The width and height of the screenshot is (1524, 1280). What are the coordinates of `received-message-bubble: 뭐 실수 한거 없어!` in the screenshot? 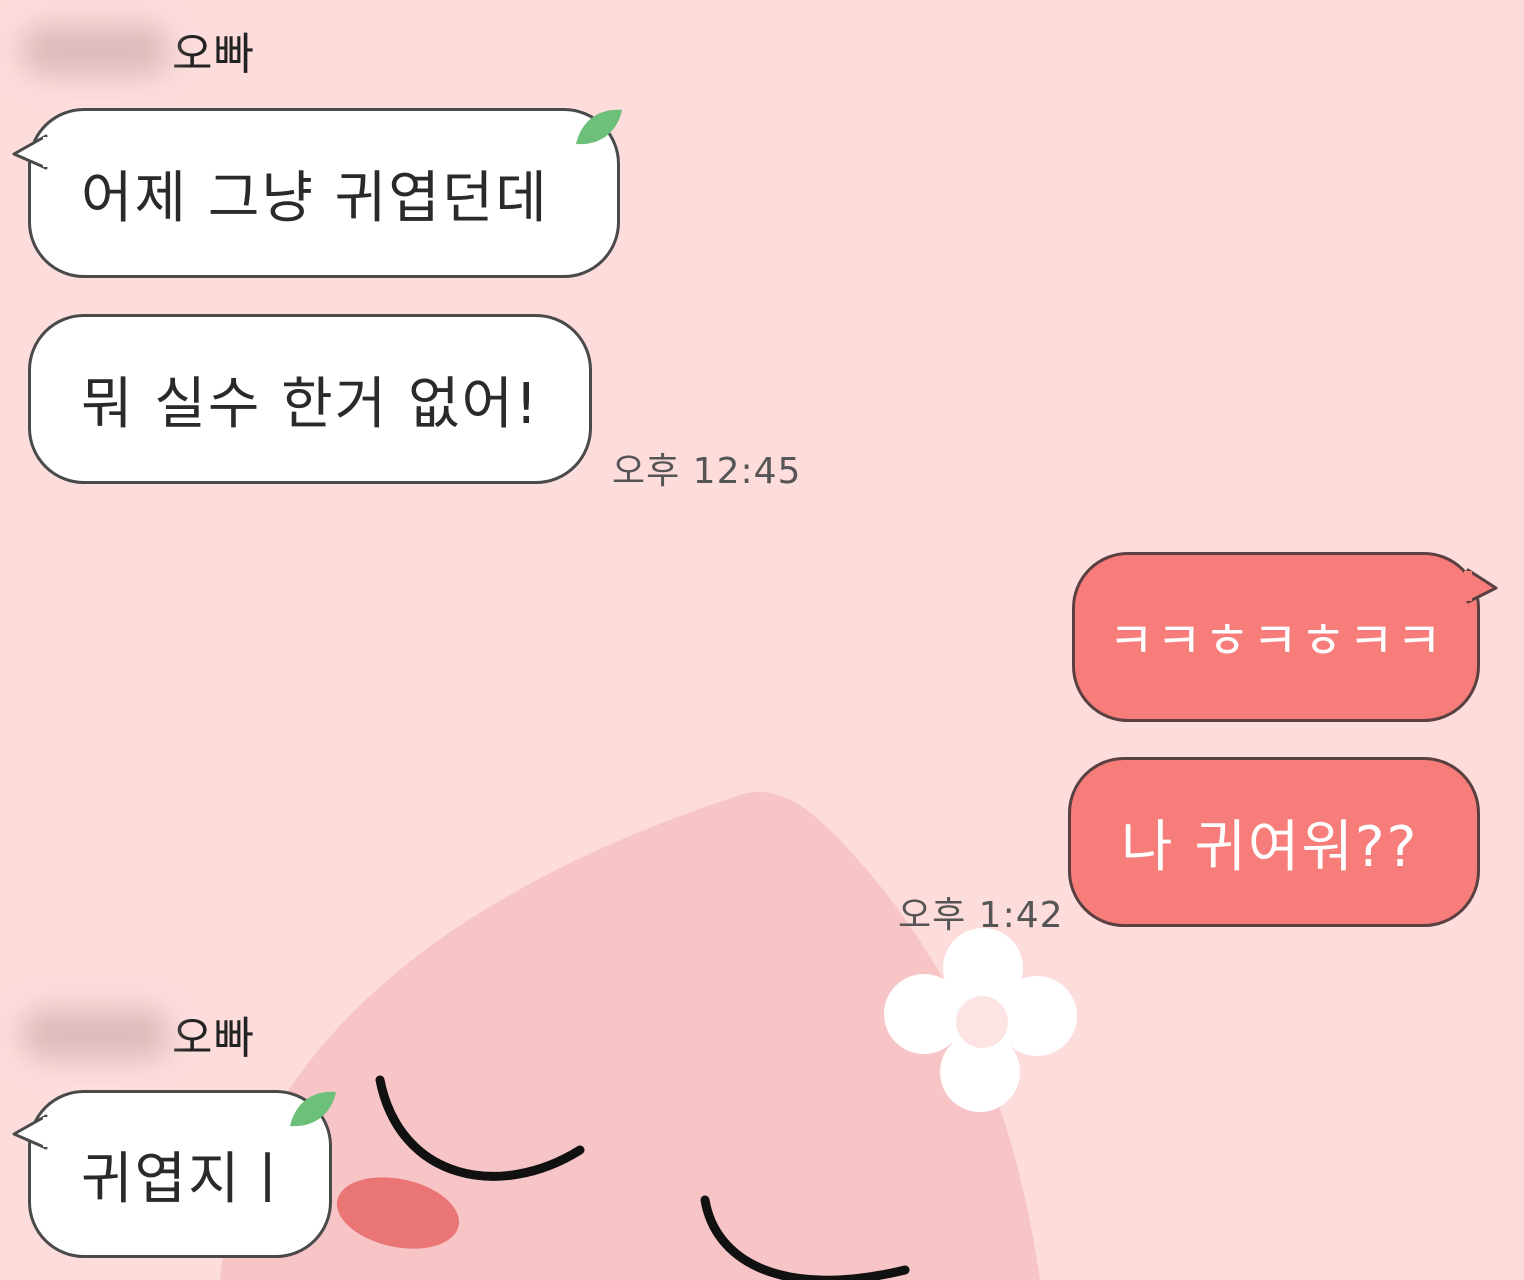 It's located at (310, 399).